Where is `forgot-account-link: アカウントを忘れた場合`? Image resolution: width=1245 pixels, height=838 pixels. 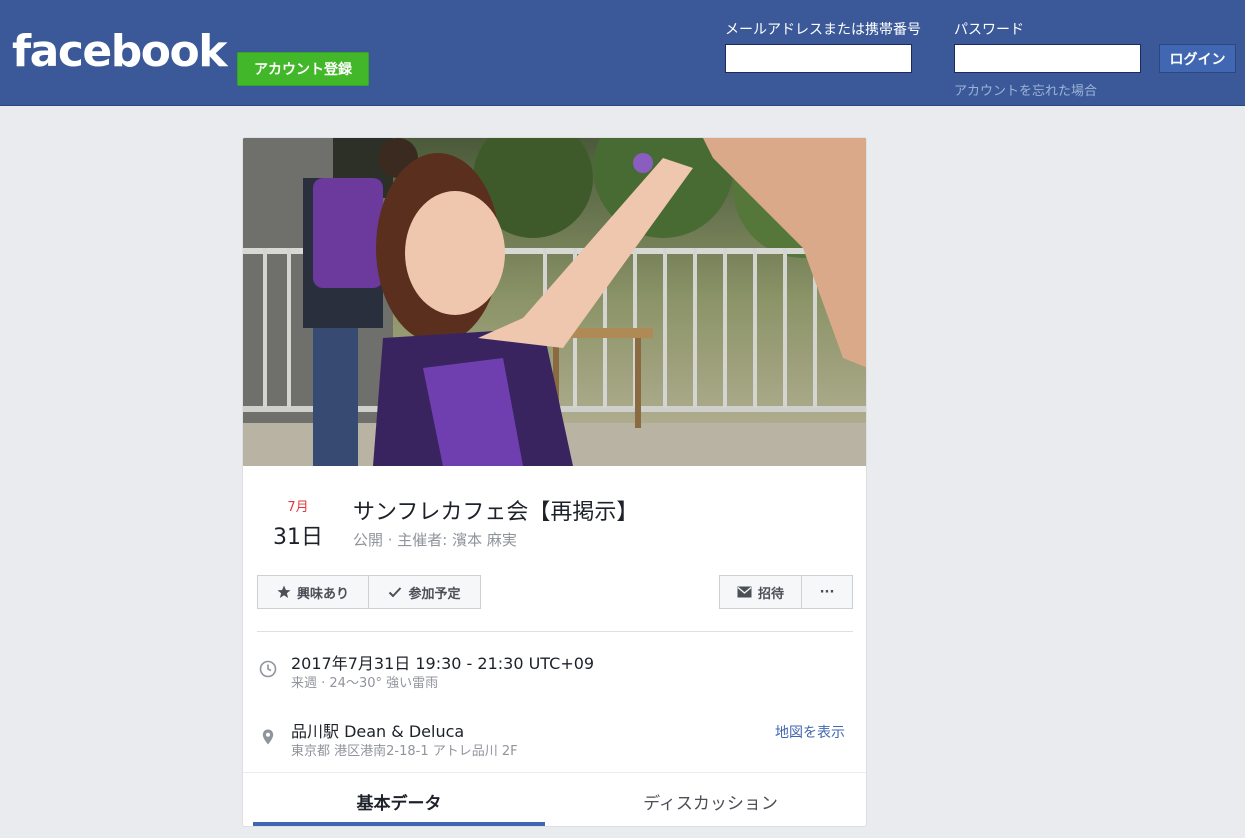 forgot-account-link: アカウントを忘れた場合 is located at coordinates (1025, 89).